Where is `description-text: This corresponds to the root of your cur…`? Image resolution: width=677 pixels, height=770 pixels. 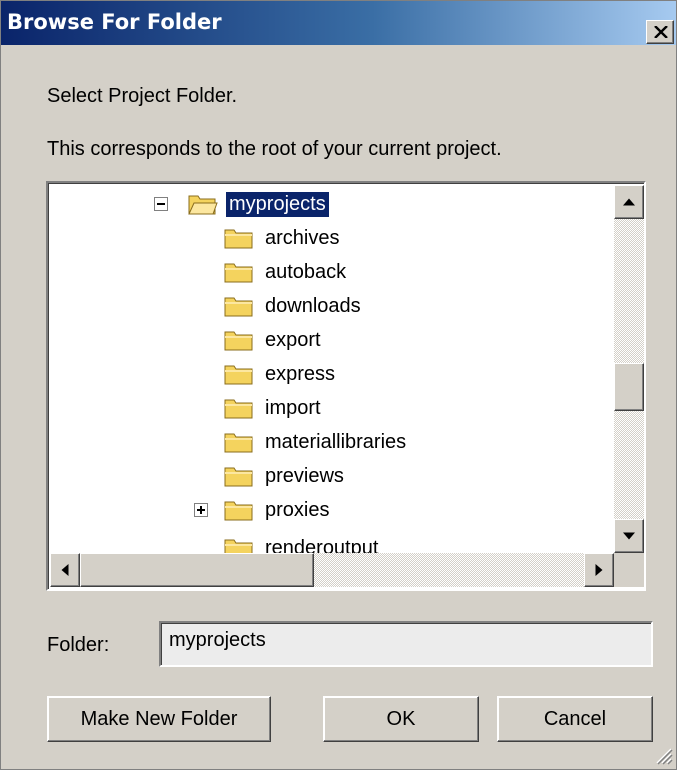
description-text: This corresponds to the root of your cur… is located at coordinates (274, 149).